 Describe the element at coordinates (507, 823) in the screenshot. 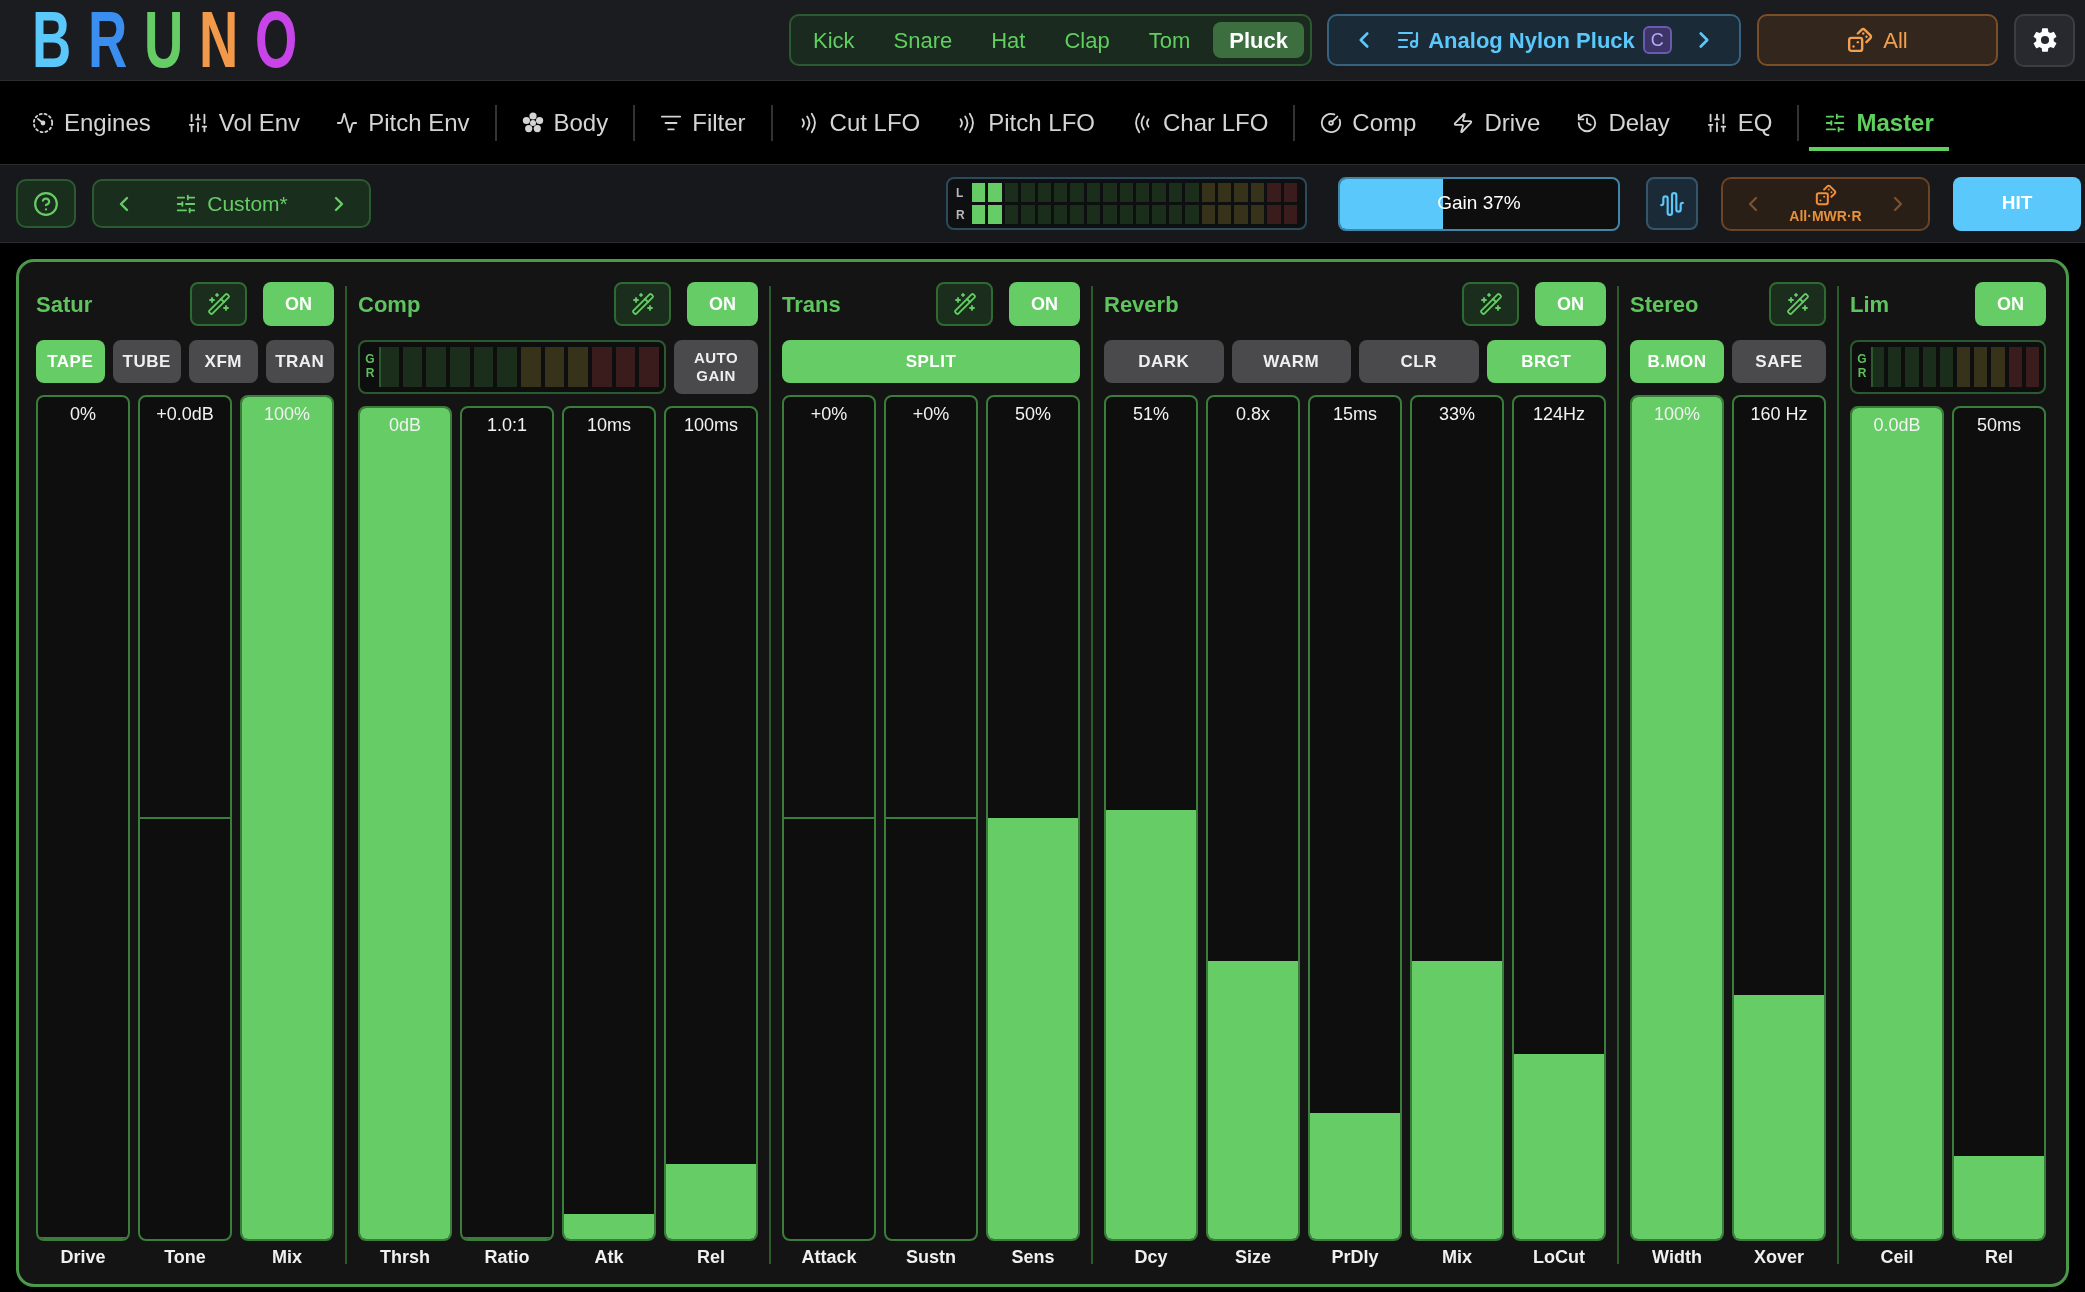

I see `fader-track: 1.0:1` at that location.